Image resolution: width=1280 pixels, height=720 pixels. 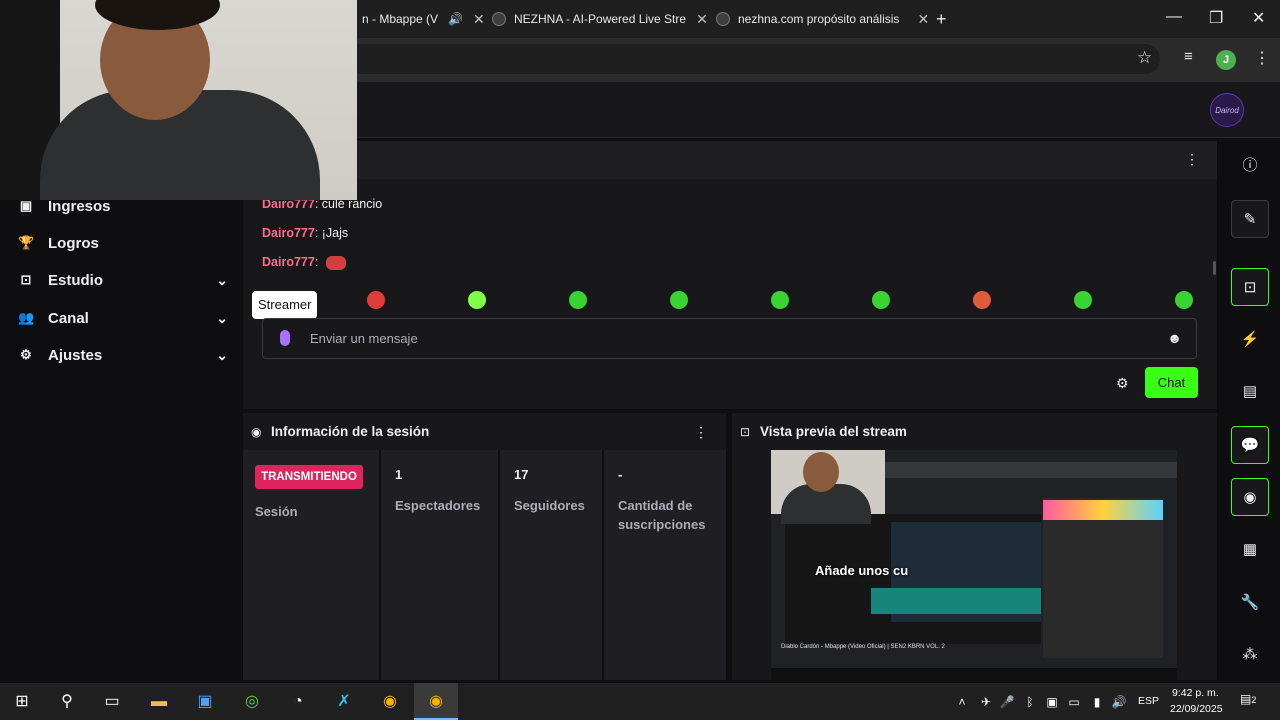 I want to click on mic-tray-icon: 🎤, so click(x=1007, y=702).